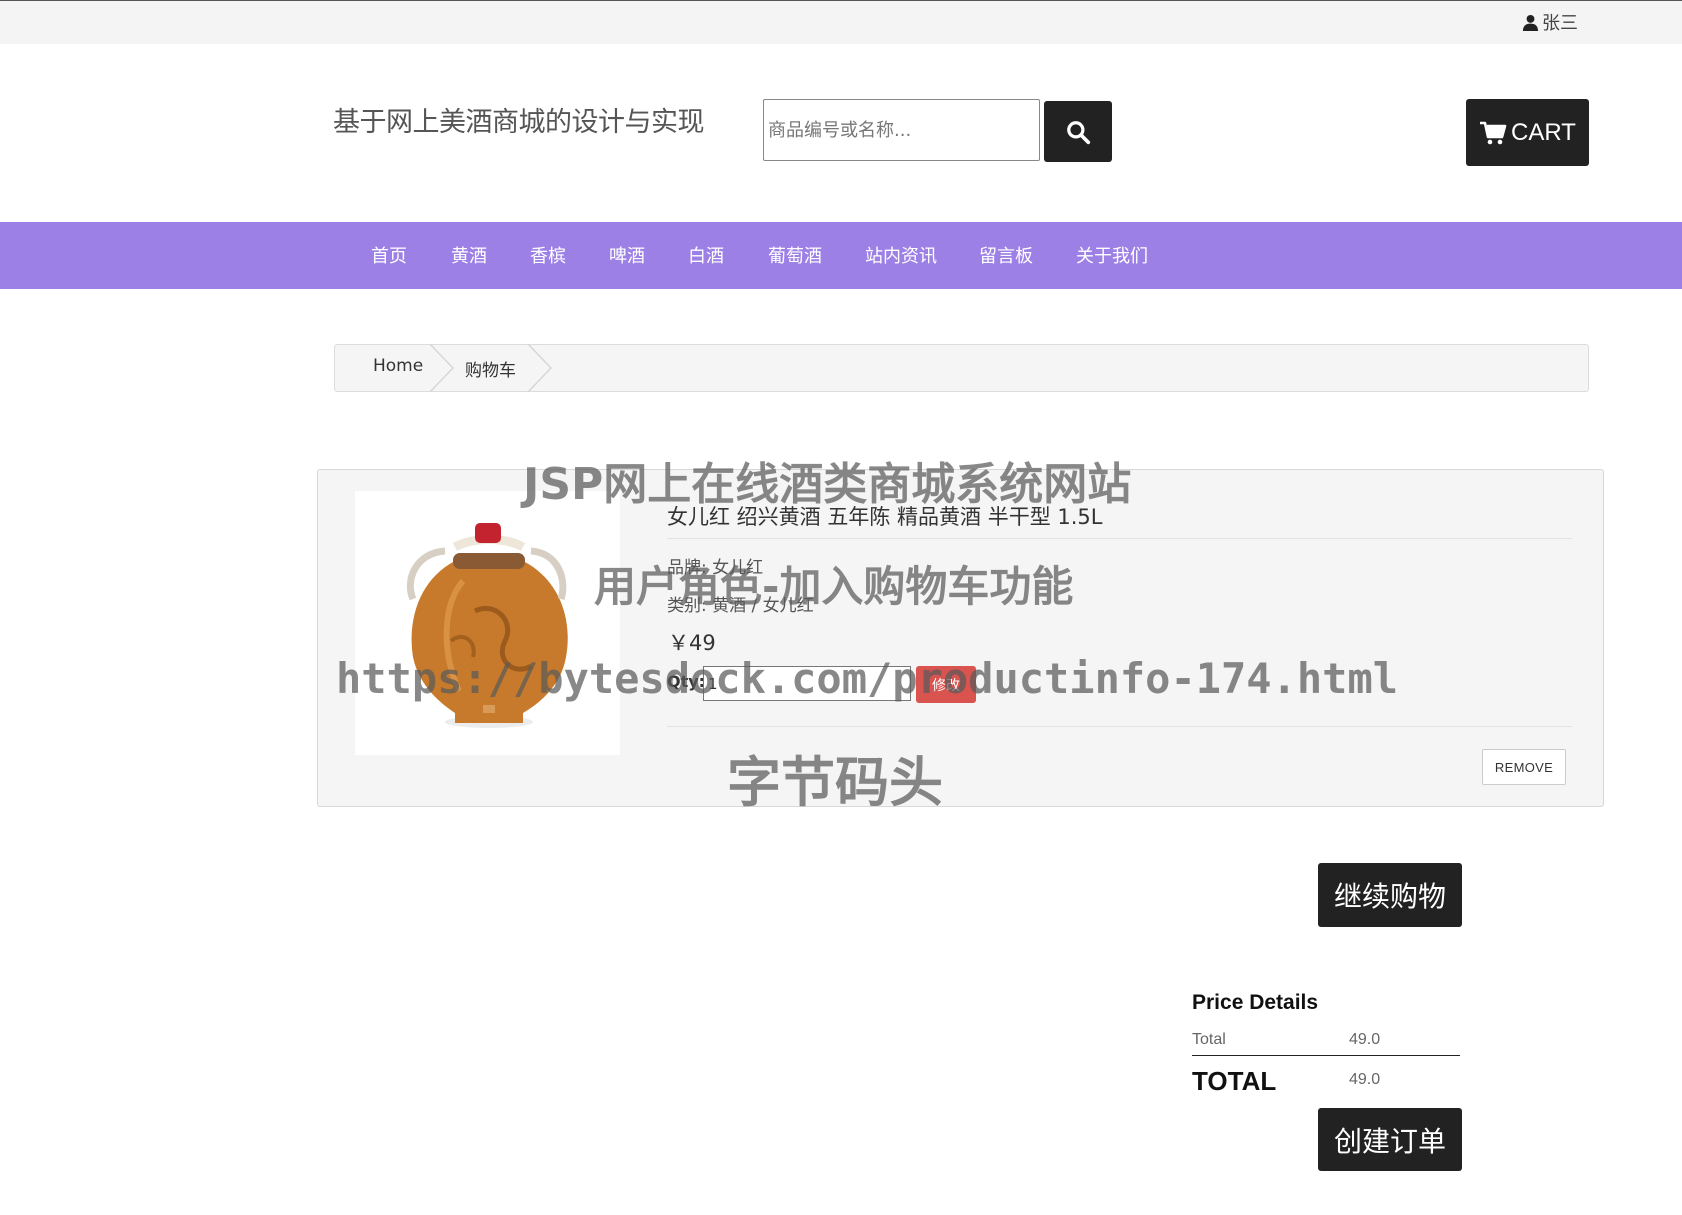 The width and height of the screenshot is (1682, 1215). I want to click on top-bar, so click(841, 22).